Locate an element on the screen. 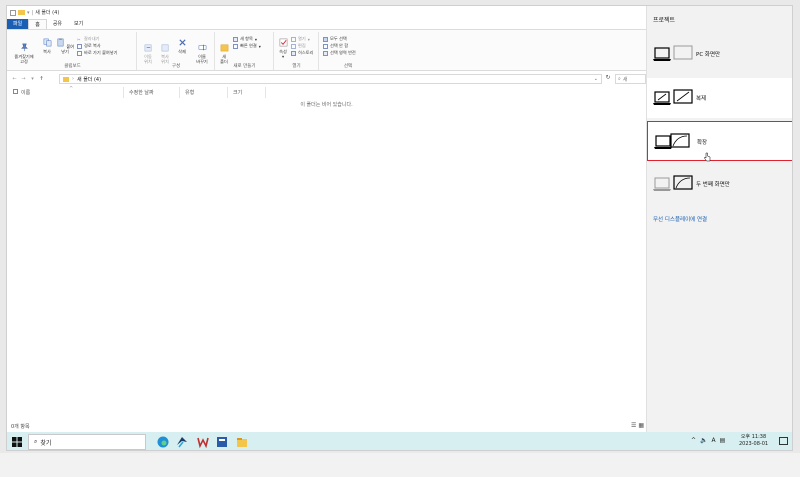 The height and width of the screenshot is (477, 800). easy-access-icon is located at coordinates (235, 46).